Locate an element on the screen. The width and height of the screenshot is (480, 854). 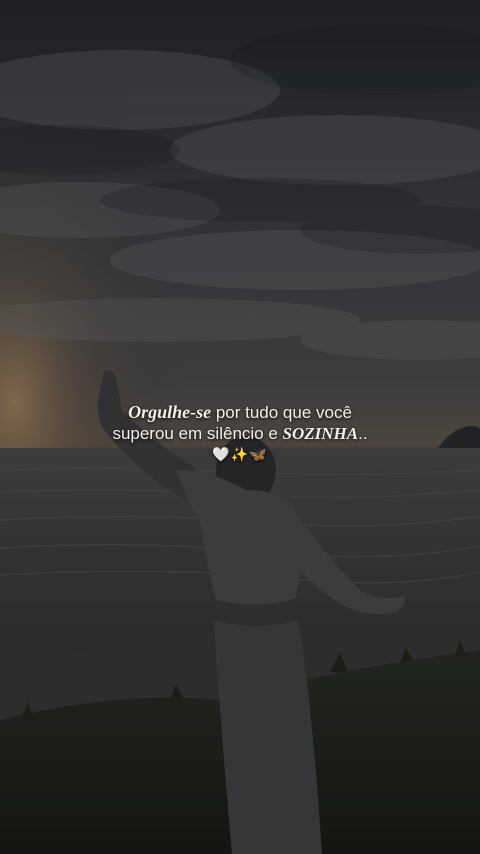
caption-line1-rest: por tudo que você is located at coordinates (281, 412).